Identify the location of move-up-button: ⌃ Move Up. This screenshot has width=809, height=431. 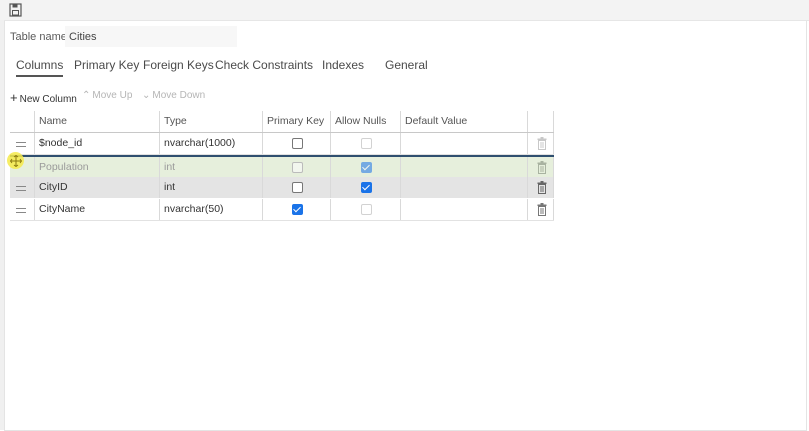
(107, 95).